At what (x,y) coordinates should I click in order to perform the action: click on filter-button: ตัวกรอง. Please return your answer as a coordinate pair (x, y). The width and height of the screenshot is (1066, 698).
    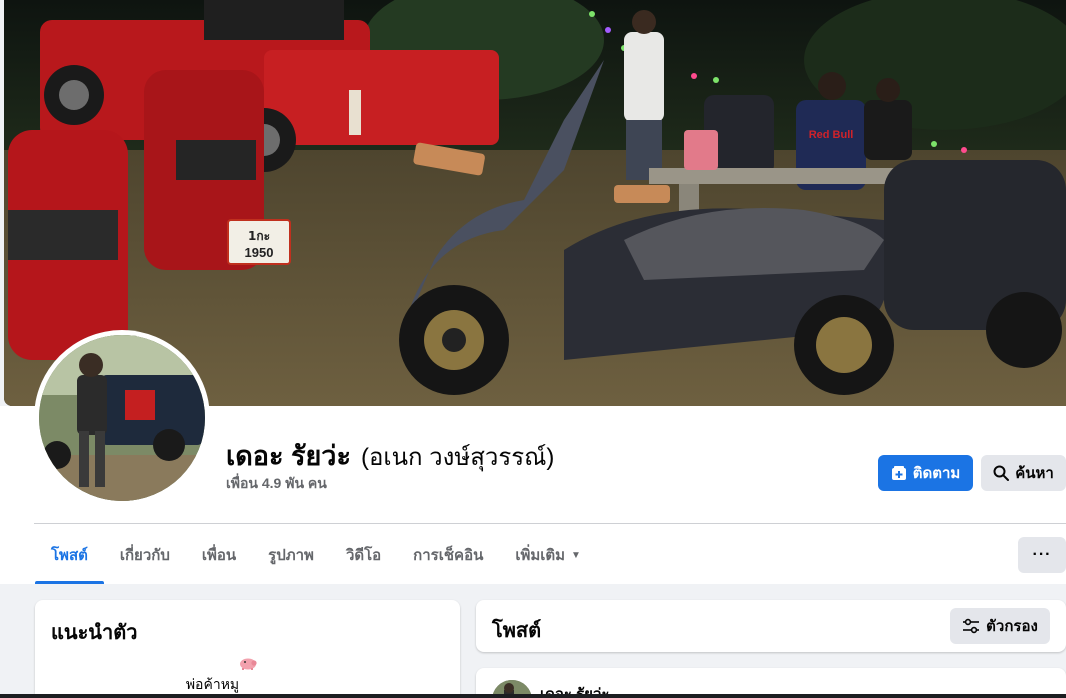
    Looking at the image, I should click on (1000, 626).